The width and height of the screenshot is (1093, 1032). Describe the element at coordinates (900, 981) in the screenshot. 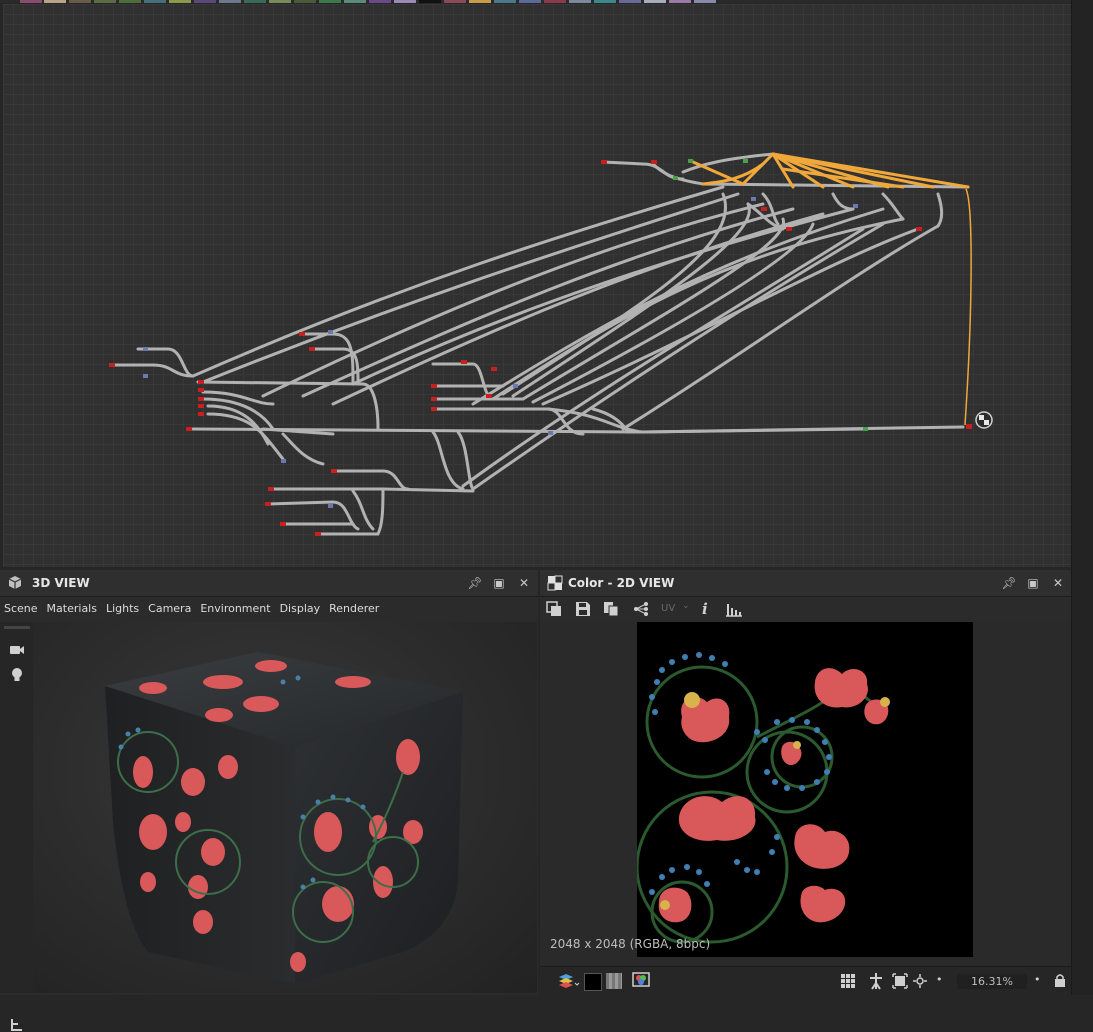

I see `fit-view-icon` at that location.